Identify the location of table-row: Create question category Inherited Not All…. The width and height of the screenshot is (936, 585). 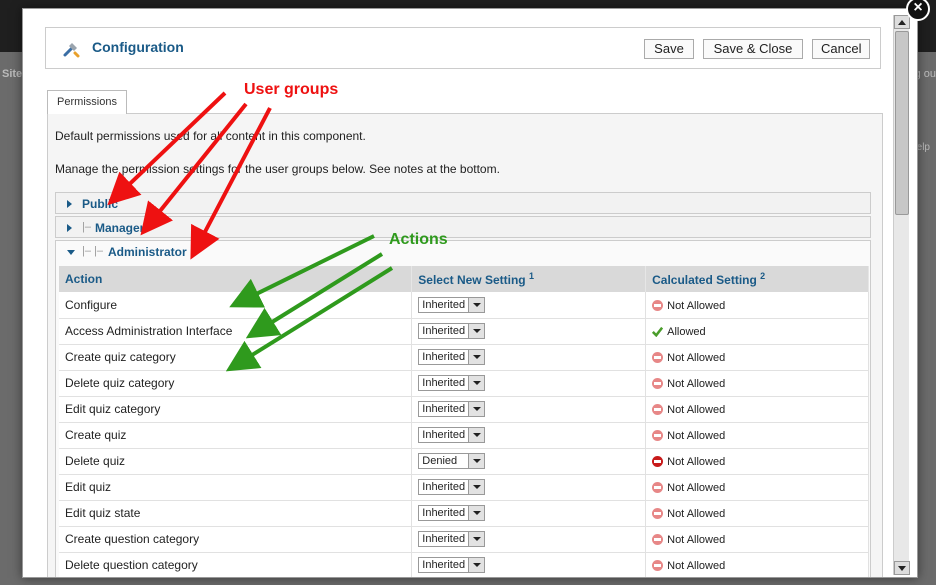
(464, 539).